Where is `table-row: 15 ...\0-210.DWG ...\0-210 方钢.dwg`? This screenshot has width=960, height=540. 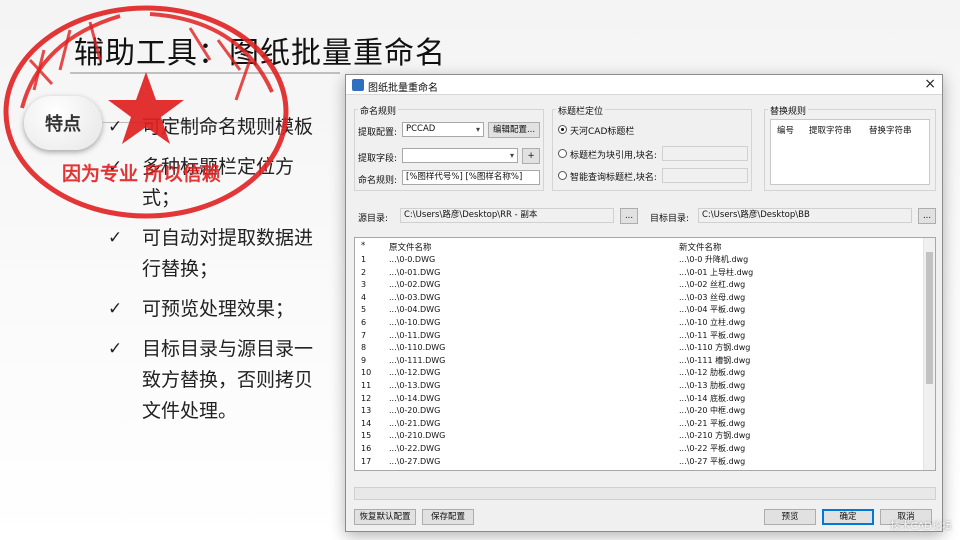 table-row: 15 ...\0-210.DWG ...\0-210 方钢.dwg is located at coordinates (639, 436).